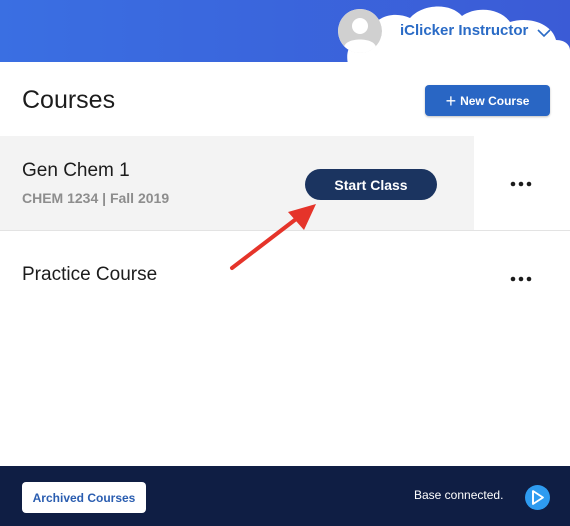 Image resolution: width=570 pixels, height=526 pixels. I want to click on course-details: CHEM 1234 | Fall 2019, so click(96, 198).